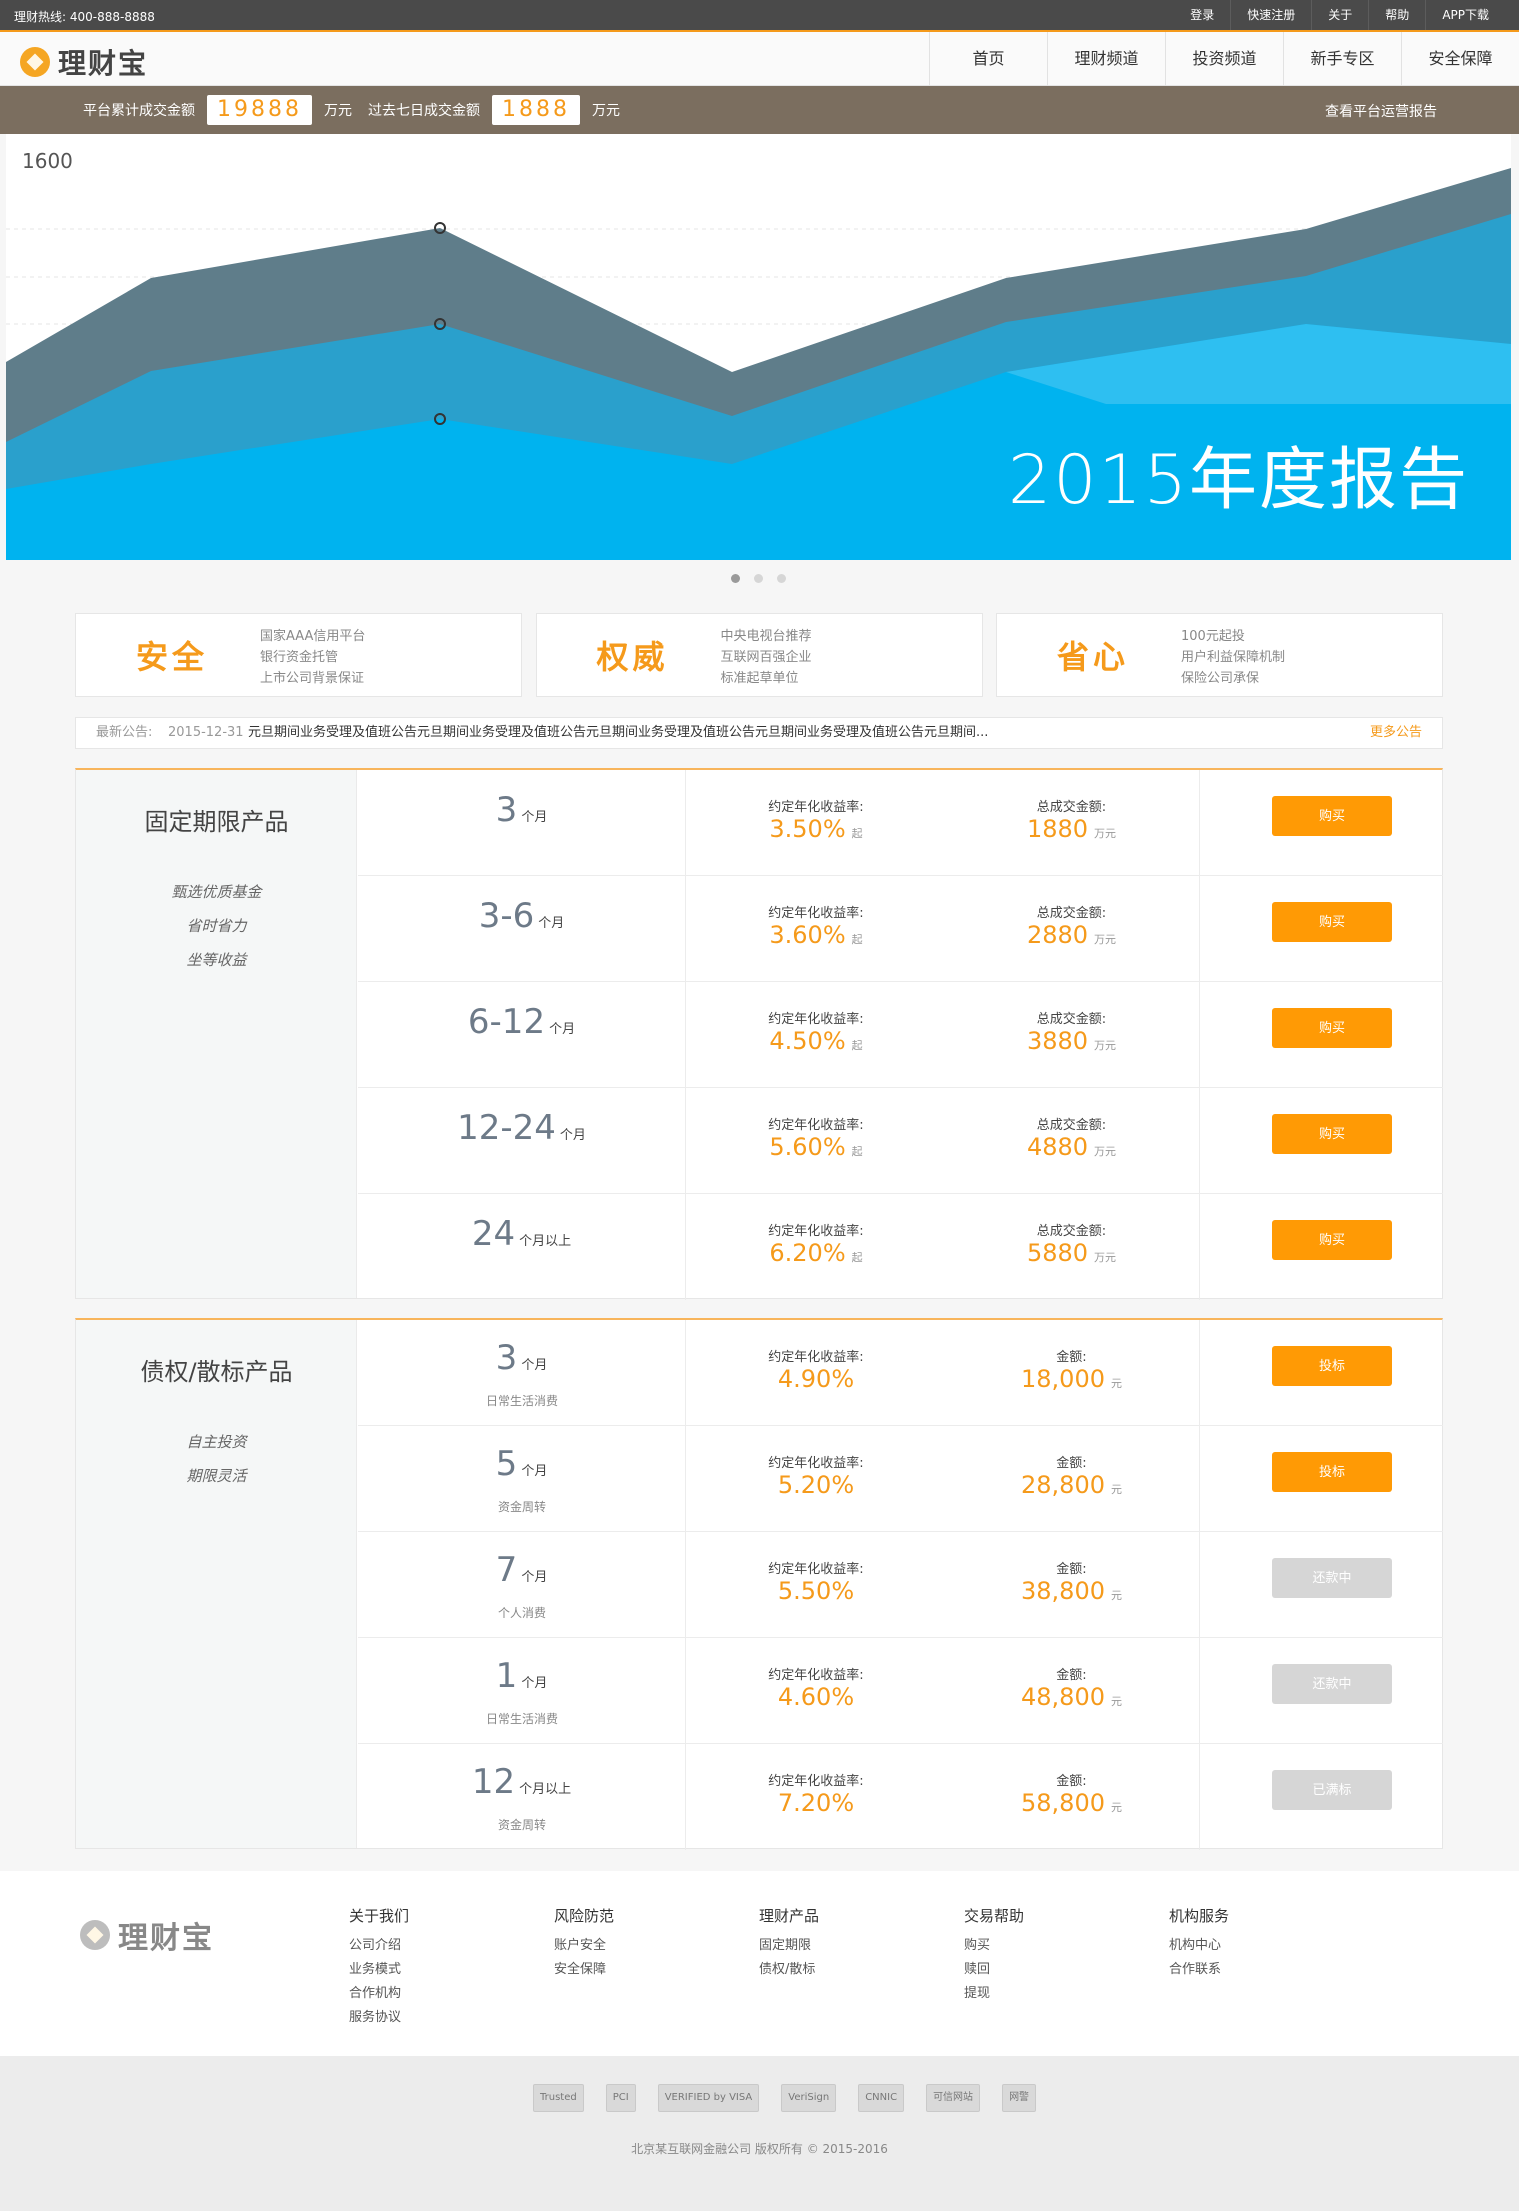  I want to click on footer-col-about: 关于我们 公司介绍 业务模式 合作机构 服务协议, so click(379, 1967).